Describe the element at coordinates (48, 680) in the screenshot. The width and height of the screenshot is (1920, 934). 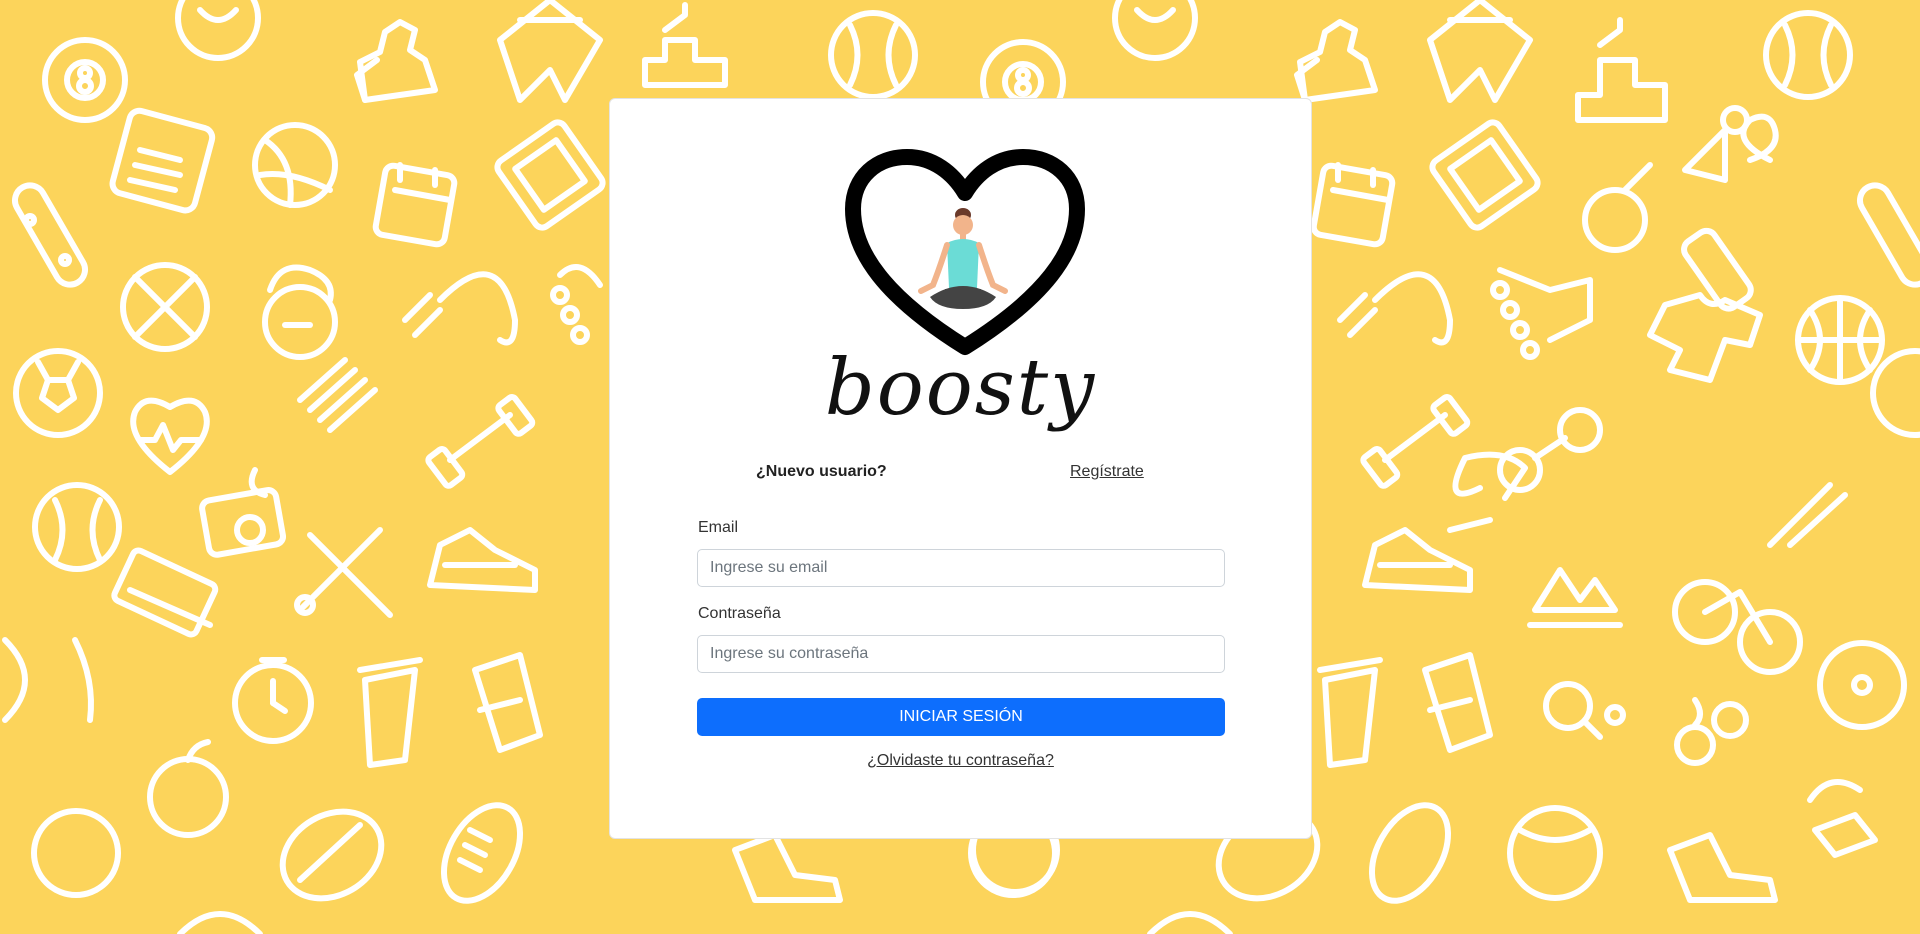
I see `arc-icon` at that location.